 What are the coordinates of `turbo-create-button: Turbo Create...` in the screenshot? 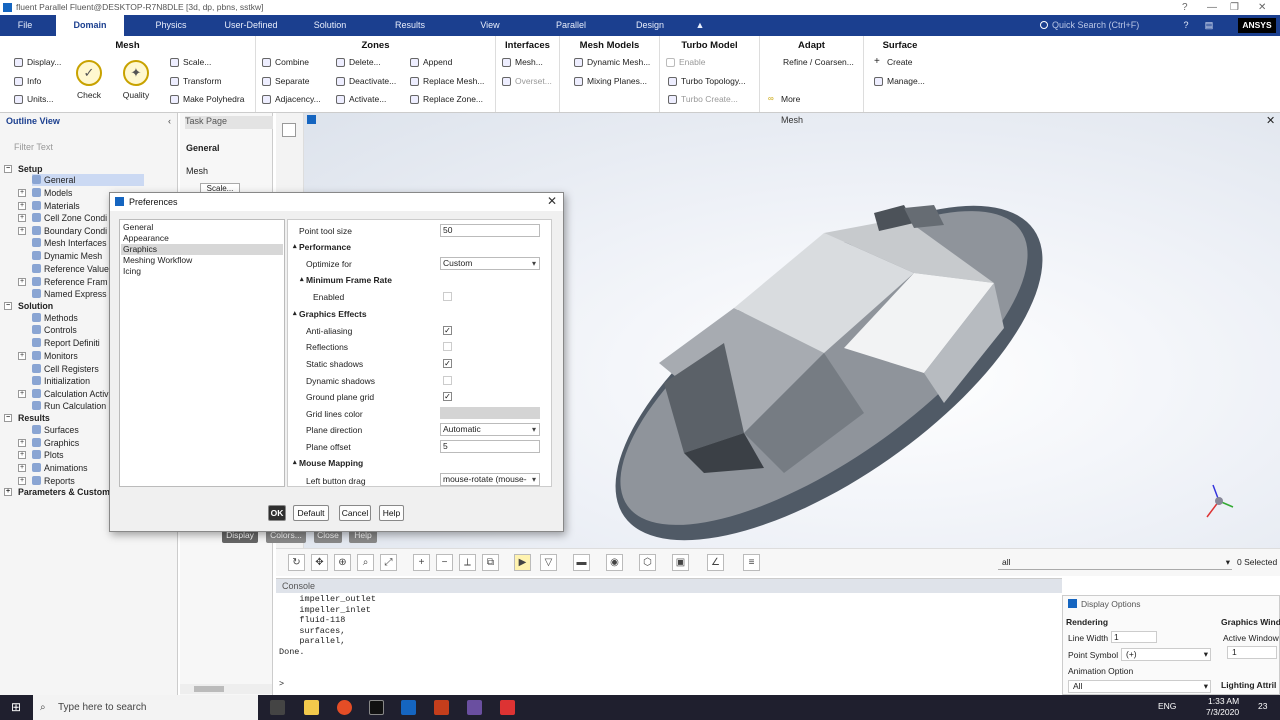 It's located at (703, 99).